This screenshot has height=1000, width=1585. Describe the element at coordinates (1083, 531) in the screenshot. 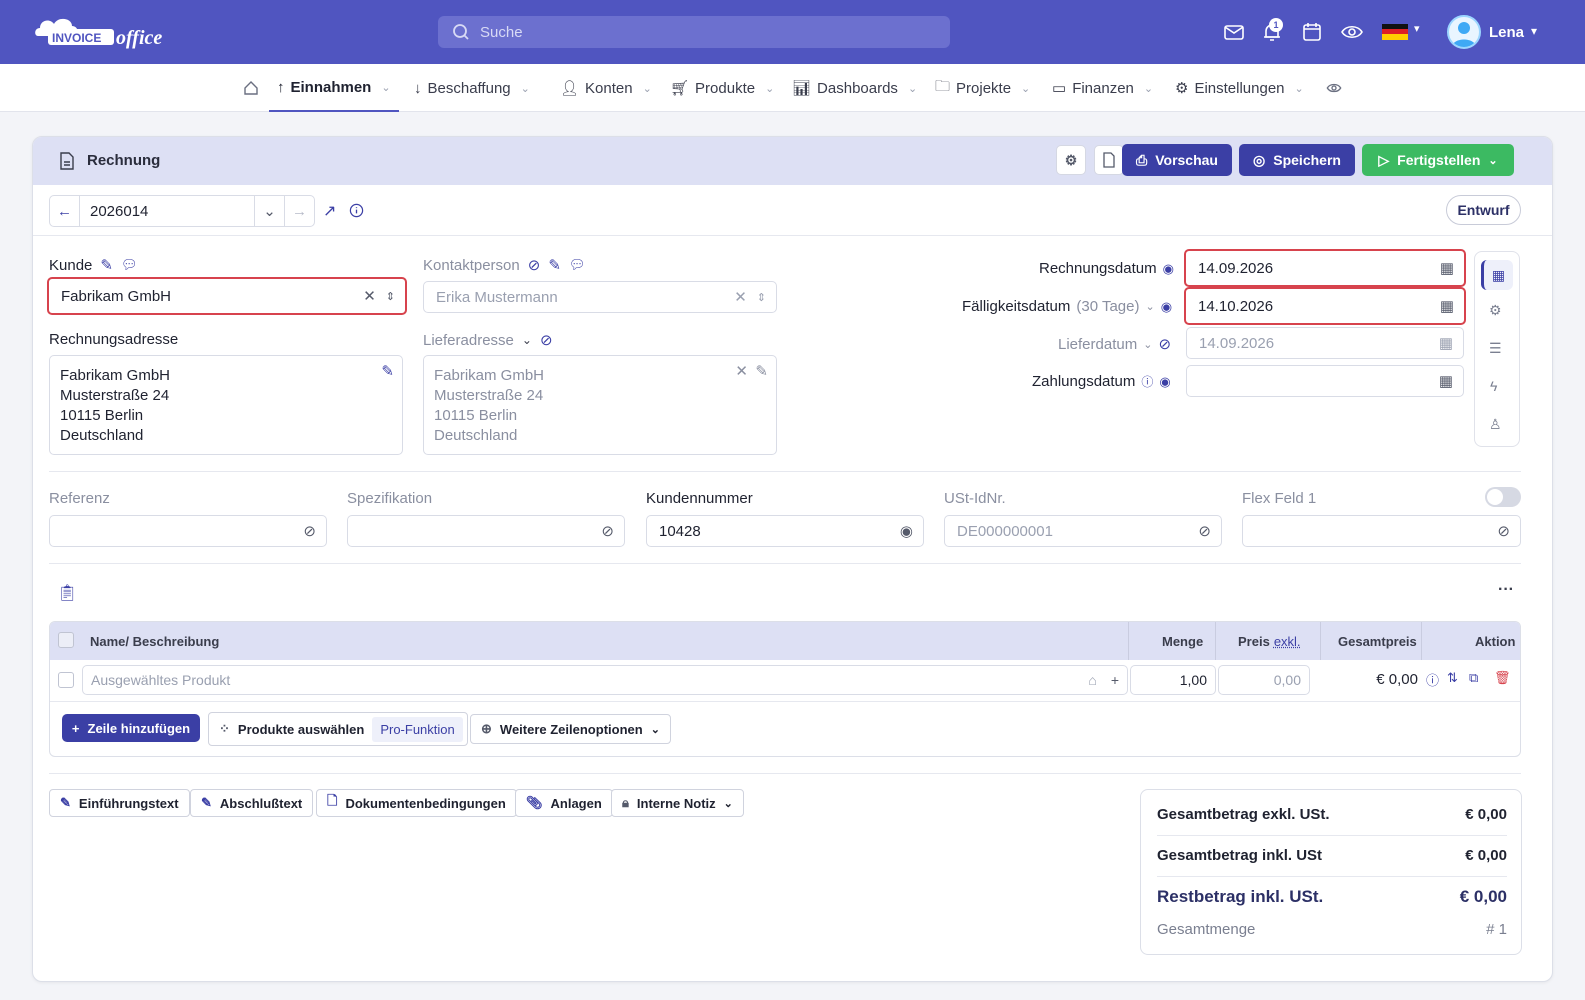

I see `vat-id-input: DE000000001 ⊘` at that location.